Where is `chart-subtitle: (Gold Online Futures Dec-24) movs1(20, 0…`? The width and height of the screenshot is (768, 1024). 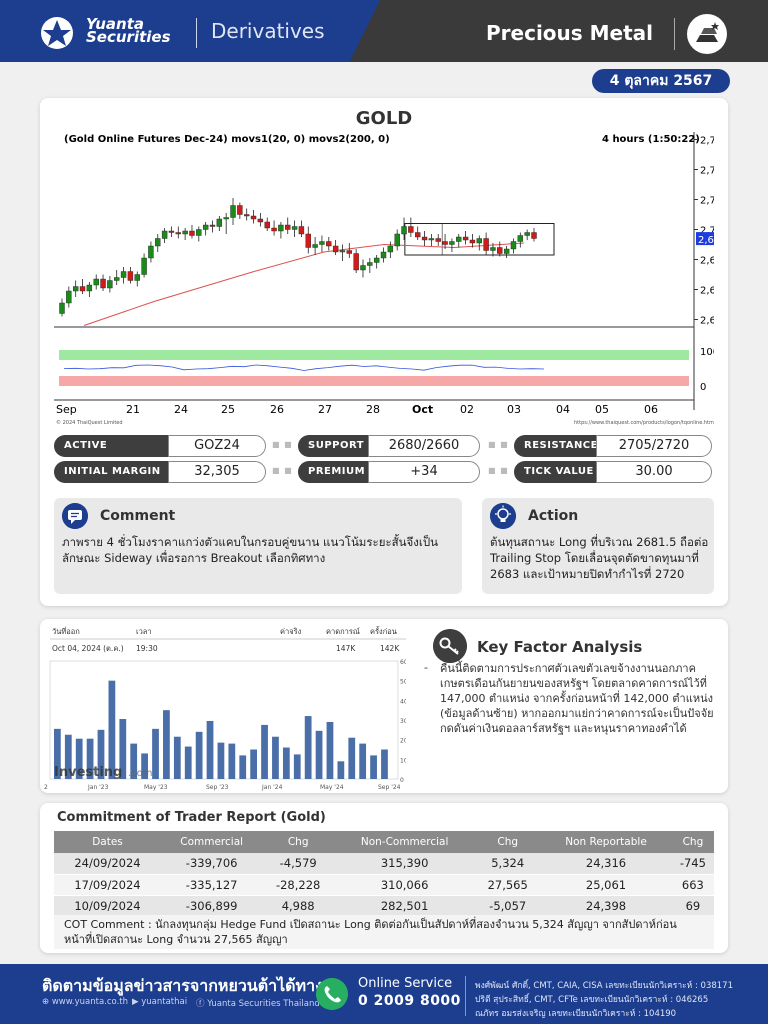
chart-subtitle: (Gold Online Futures Dec-24) movs1(20, 0… is located at coordinates (227, 139).